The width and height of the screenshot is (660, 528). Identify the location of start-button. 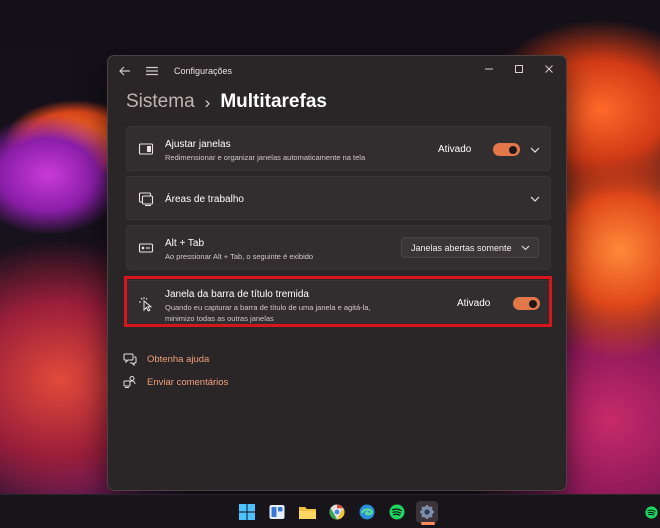
(247, 512).